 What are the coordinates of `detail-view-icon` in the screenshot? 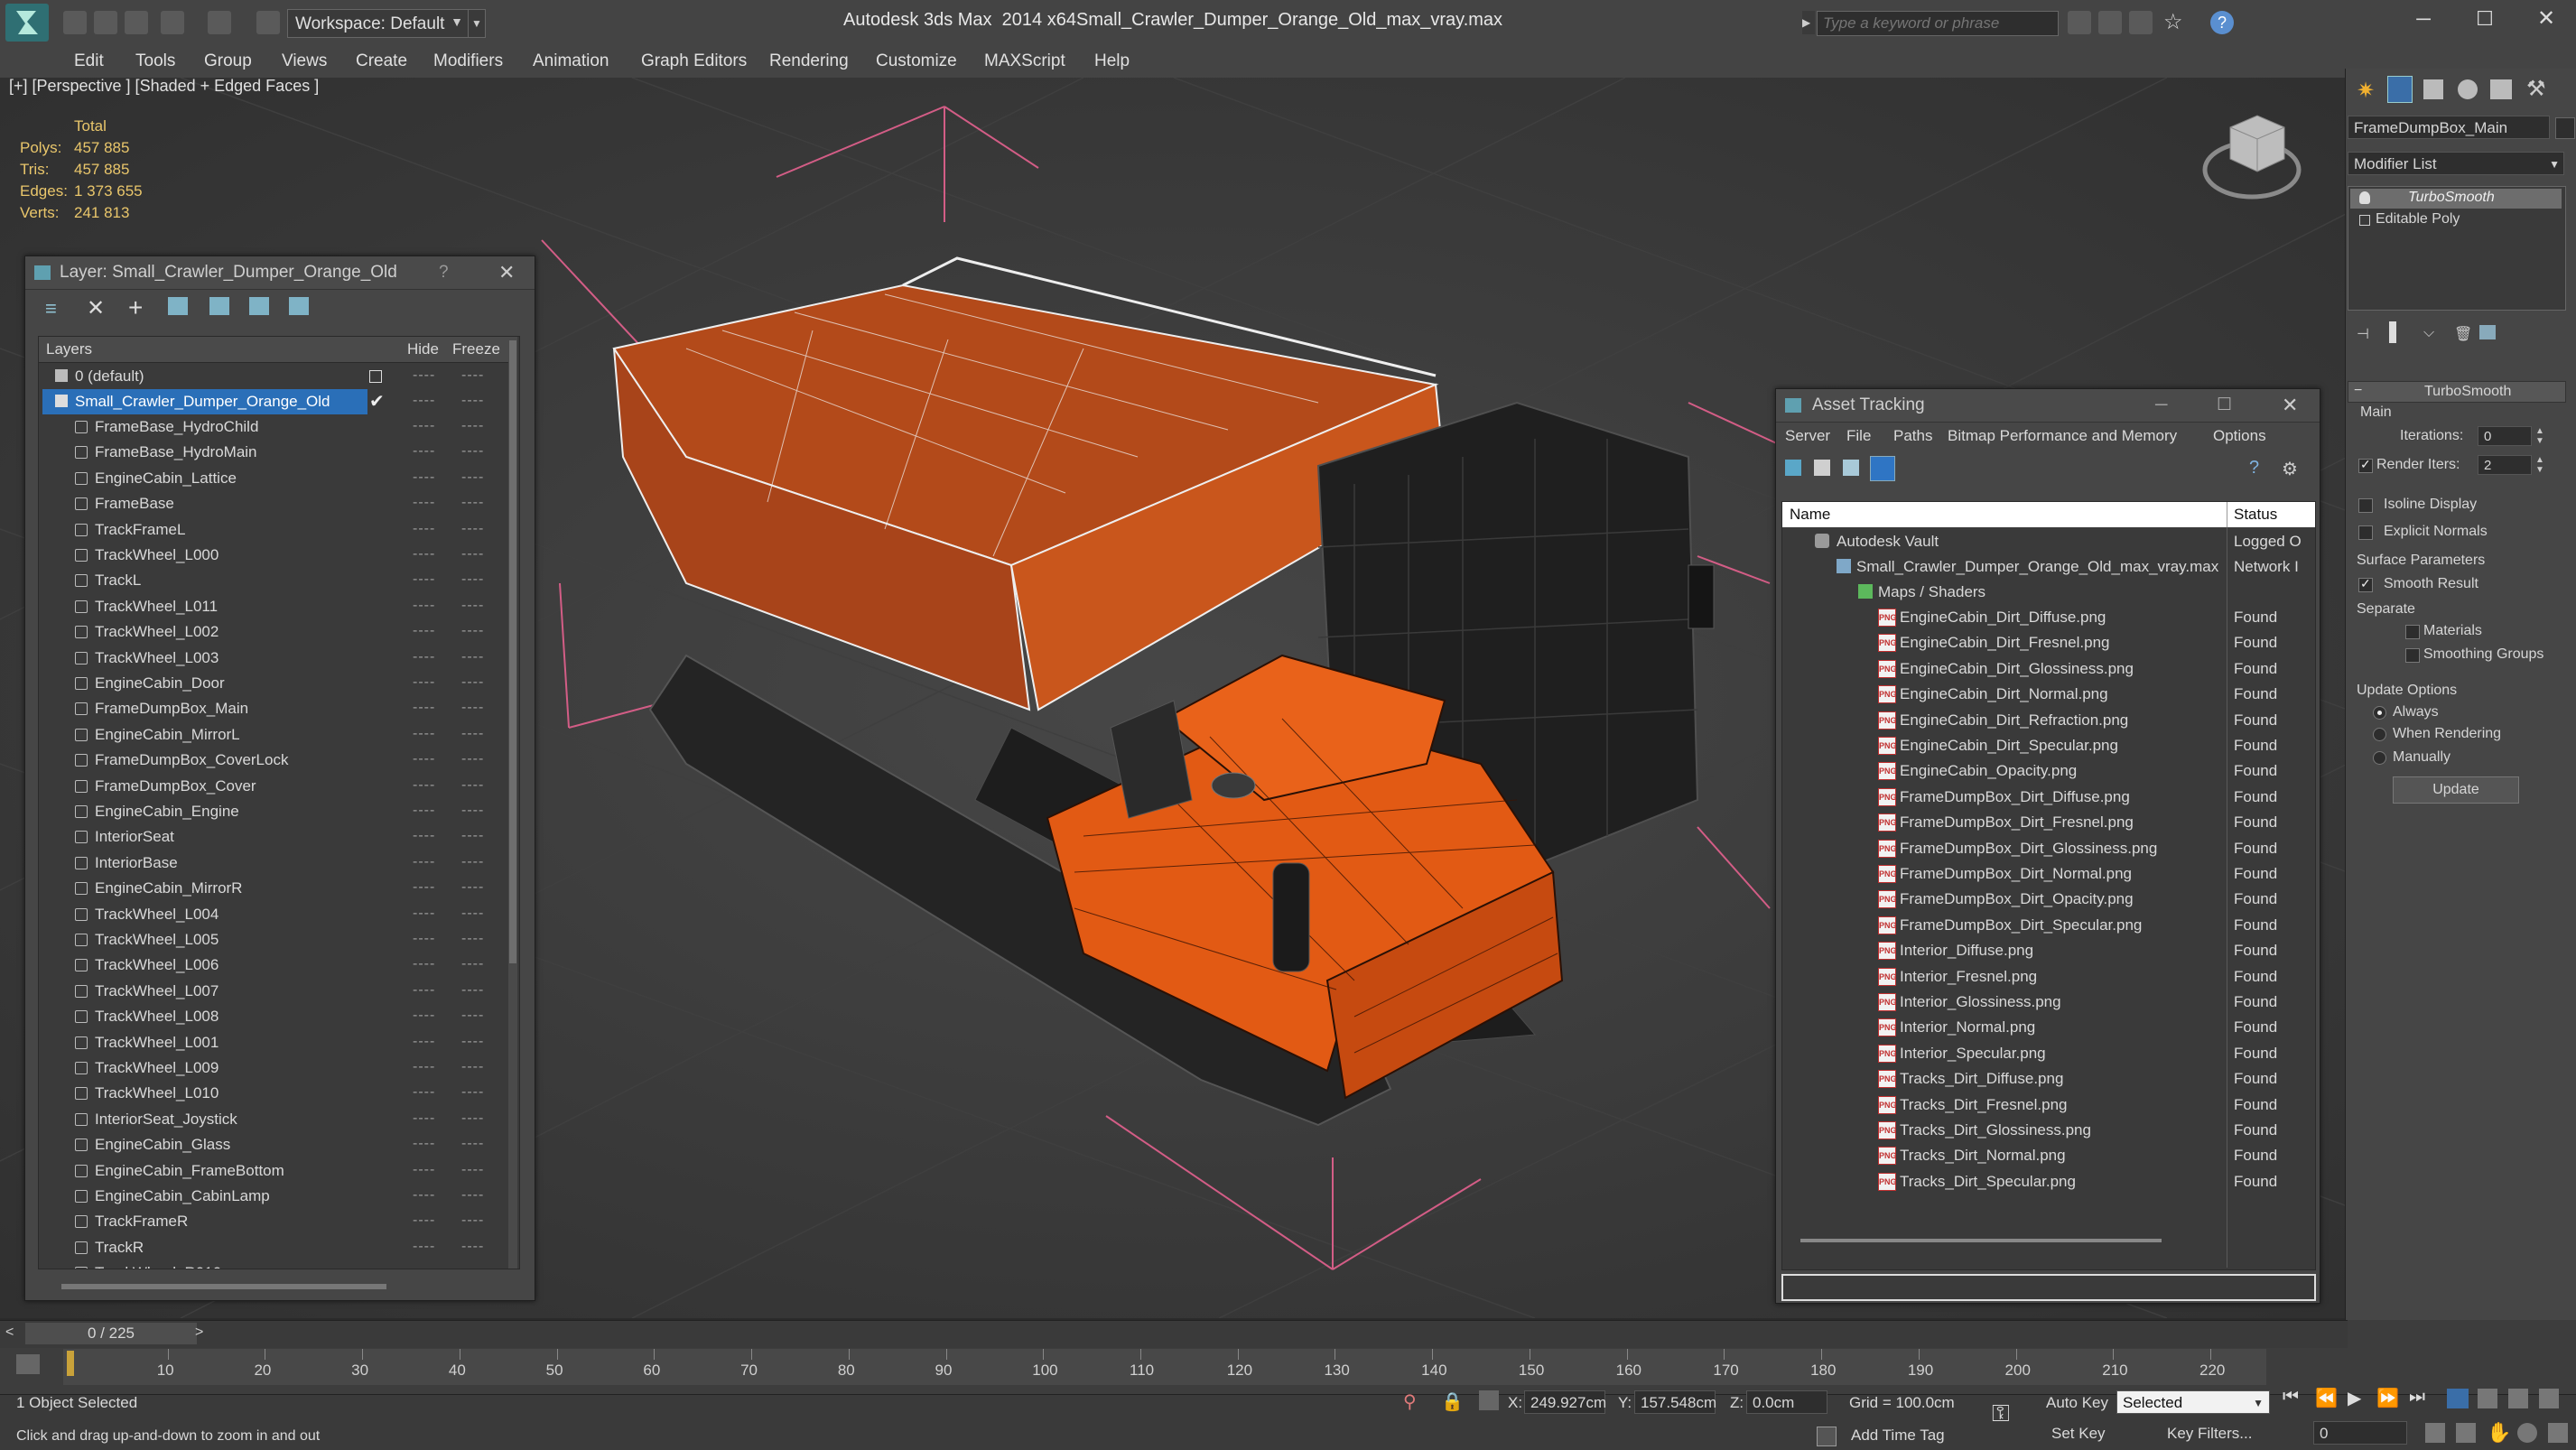 It's located at (1851, 468).